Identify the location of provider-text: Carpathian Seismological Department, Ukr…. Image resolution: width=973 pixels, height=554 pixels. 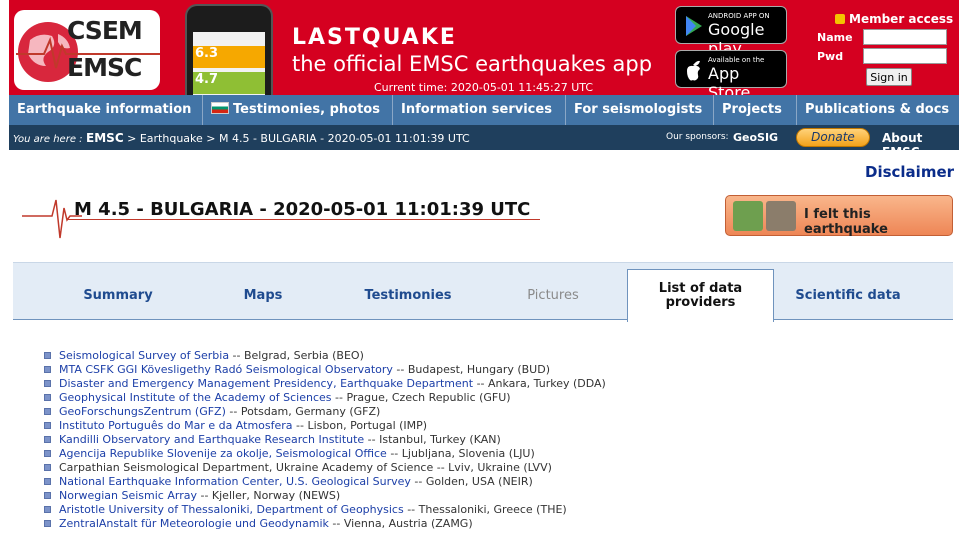
(305, 467).